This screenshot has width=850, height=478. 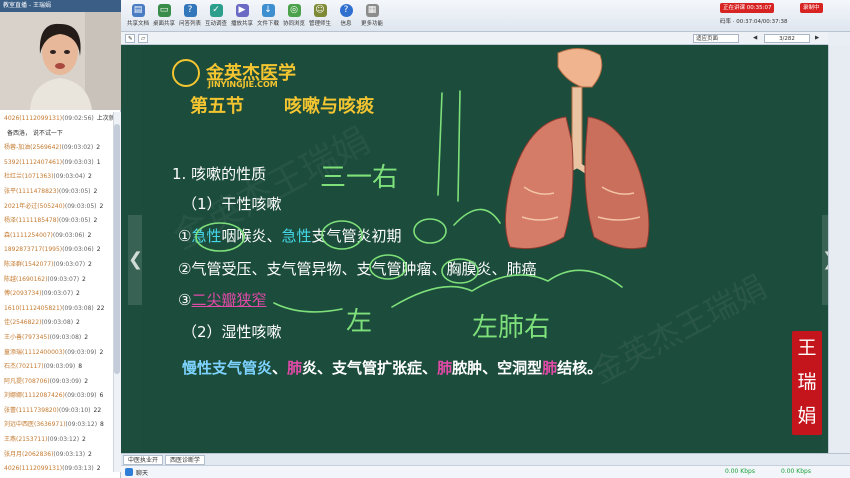 What do you see at coordinates (818, 38) in the screenshot?
I see `next-page-icon: ▶` at bounding box center [818, 38].